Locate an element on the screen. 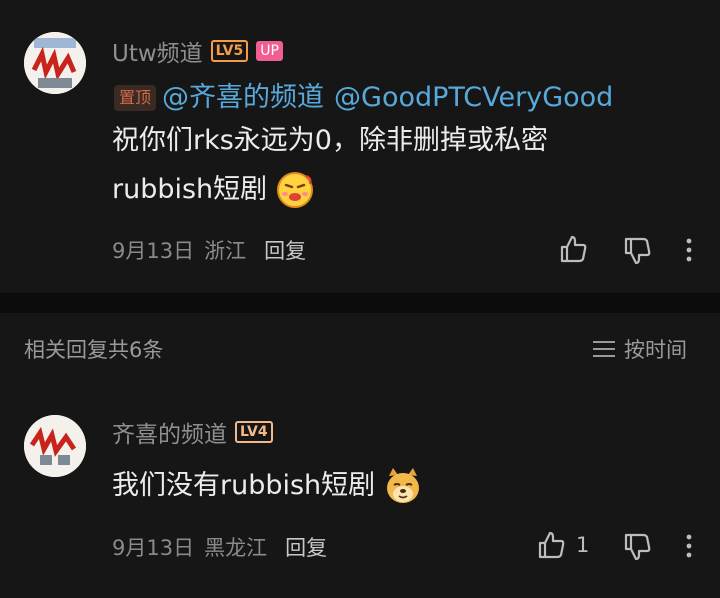 Image resolution: width=720 pixels, height=598 pixels. doge-emoji is located at coordinates (403, 486).